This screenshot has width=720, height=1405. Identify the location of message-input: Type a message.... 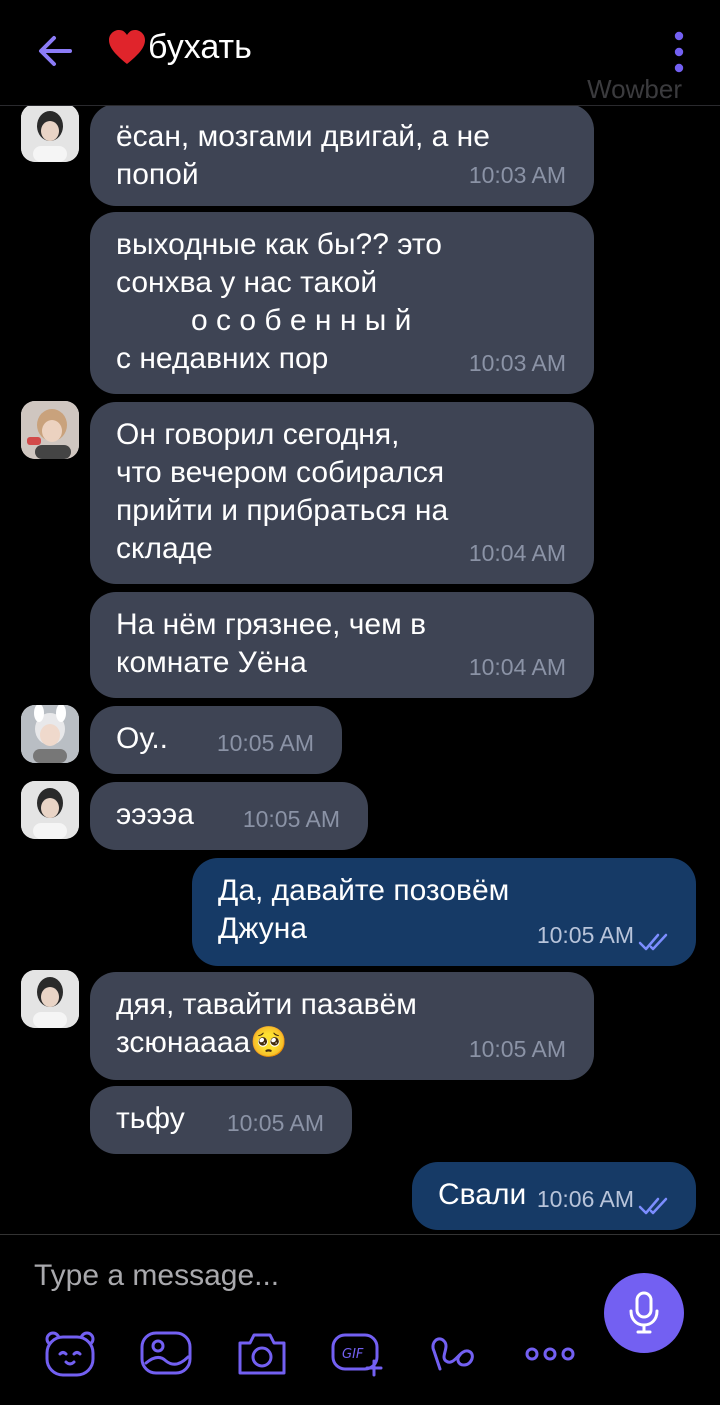
(156, 1276).